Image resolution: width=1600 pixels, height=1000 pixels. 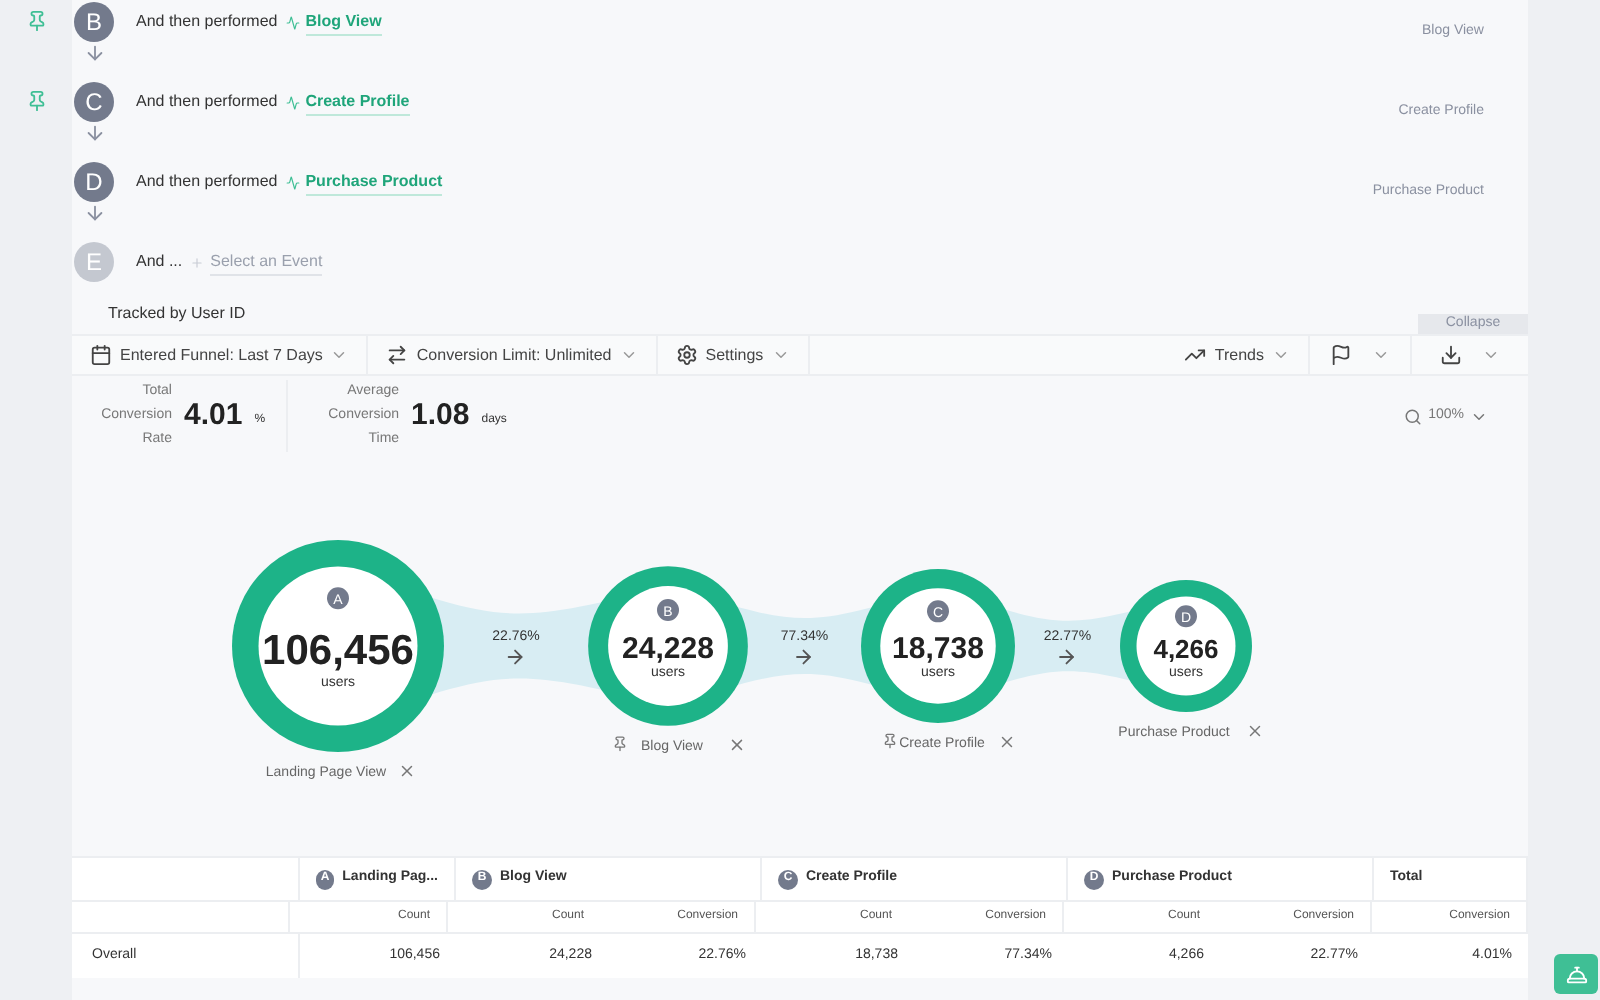 What do you see at coordinates (668, 649) in the screenshot?
I see `user-count: 24,228` at bounding box center [668, 649].